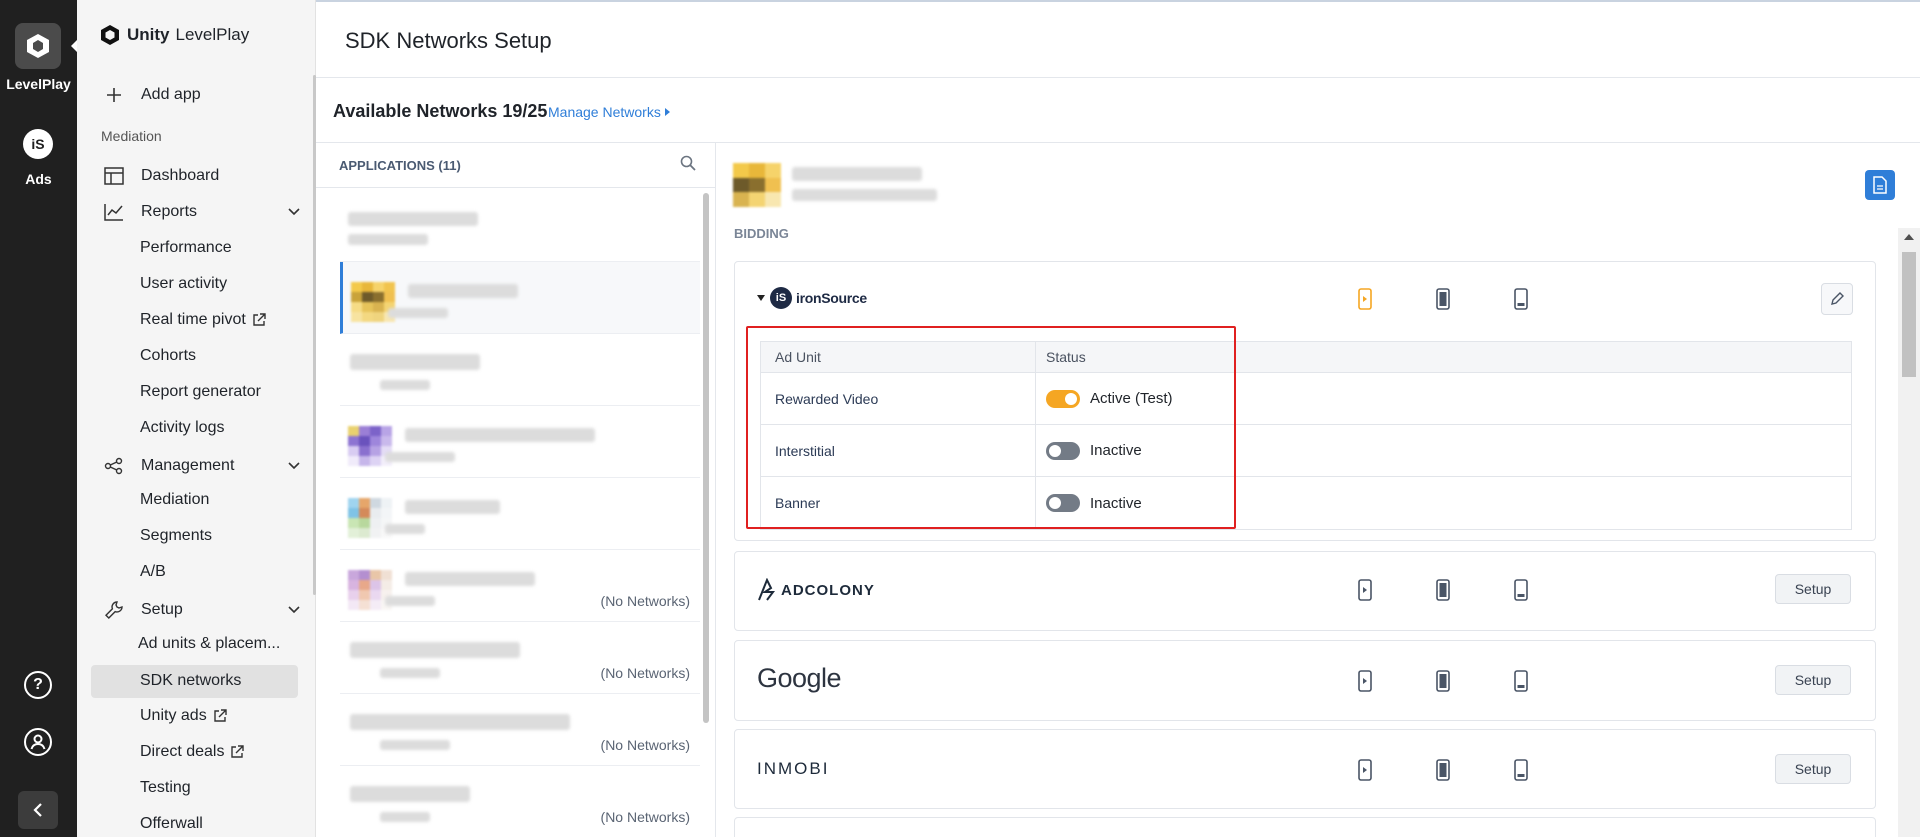  Describe the element at coordinates (38, 84) in the screenshot. I see `levelplay-rail-label: LevelPlay` at that location.